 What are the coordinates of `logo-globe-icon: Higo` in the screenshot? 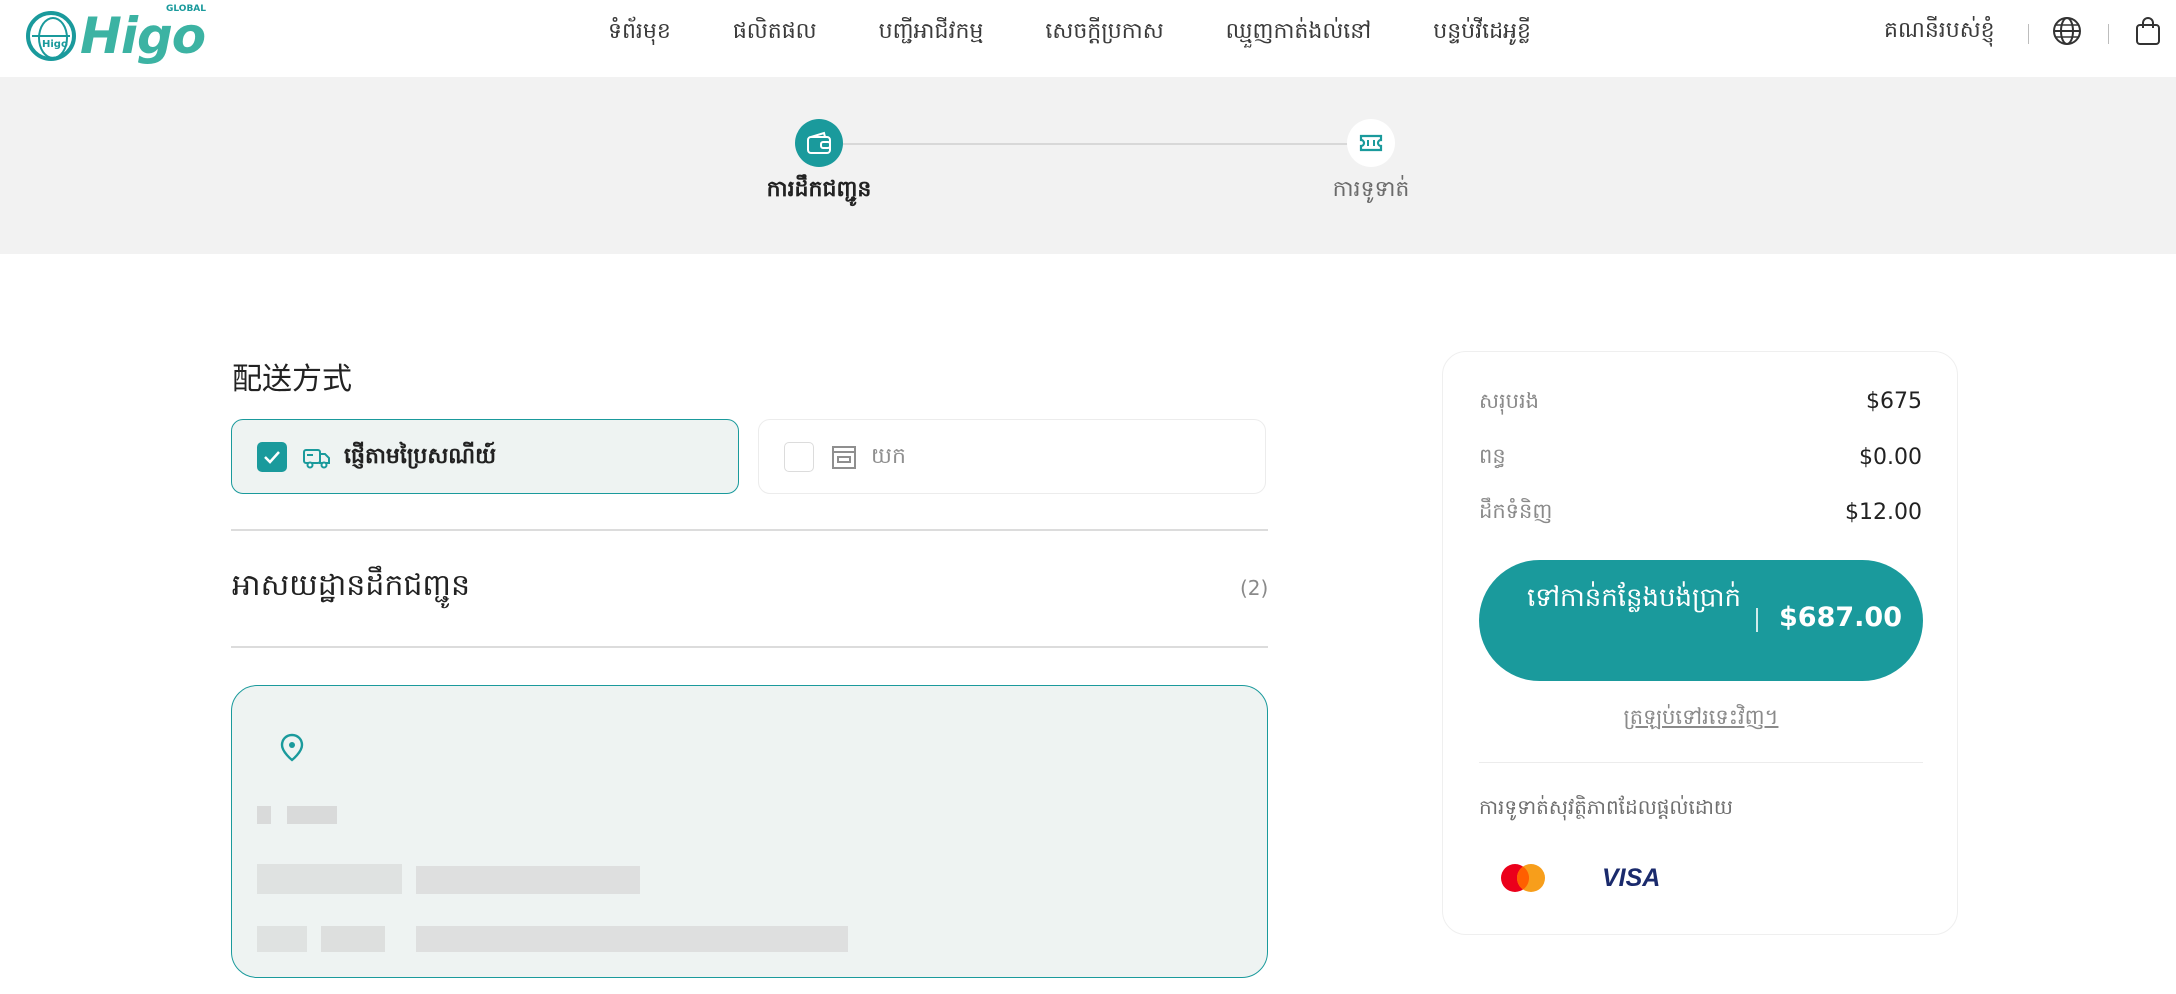 It's located at (51, 36).